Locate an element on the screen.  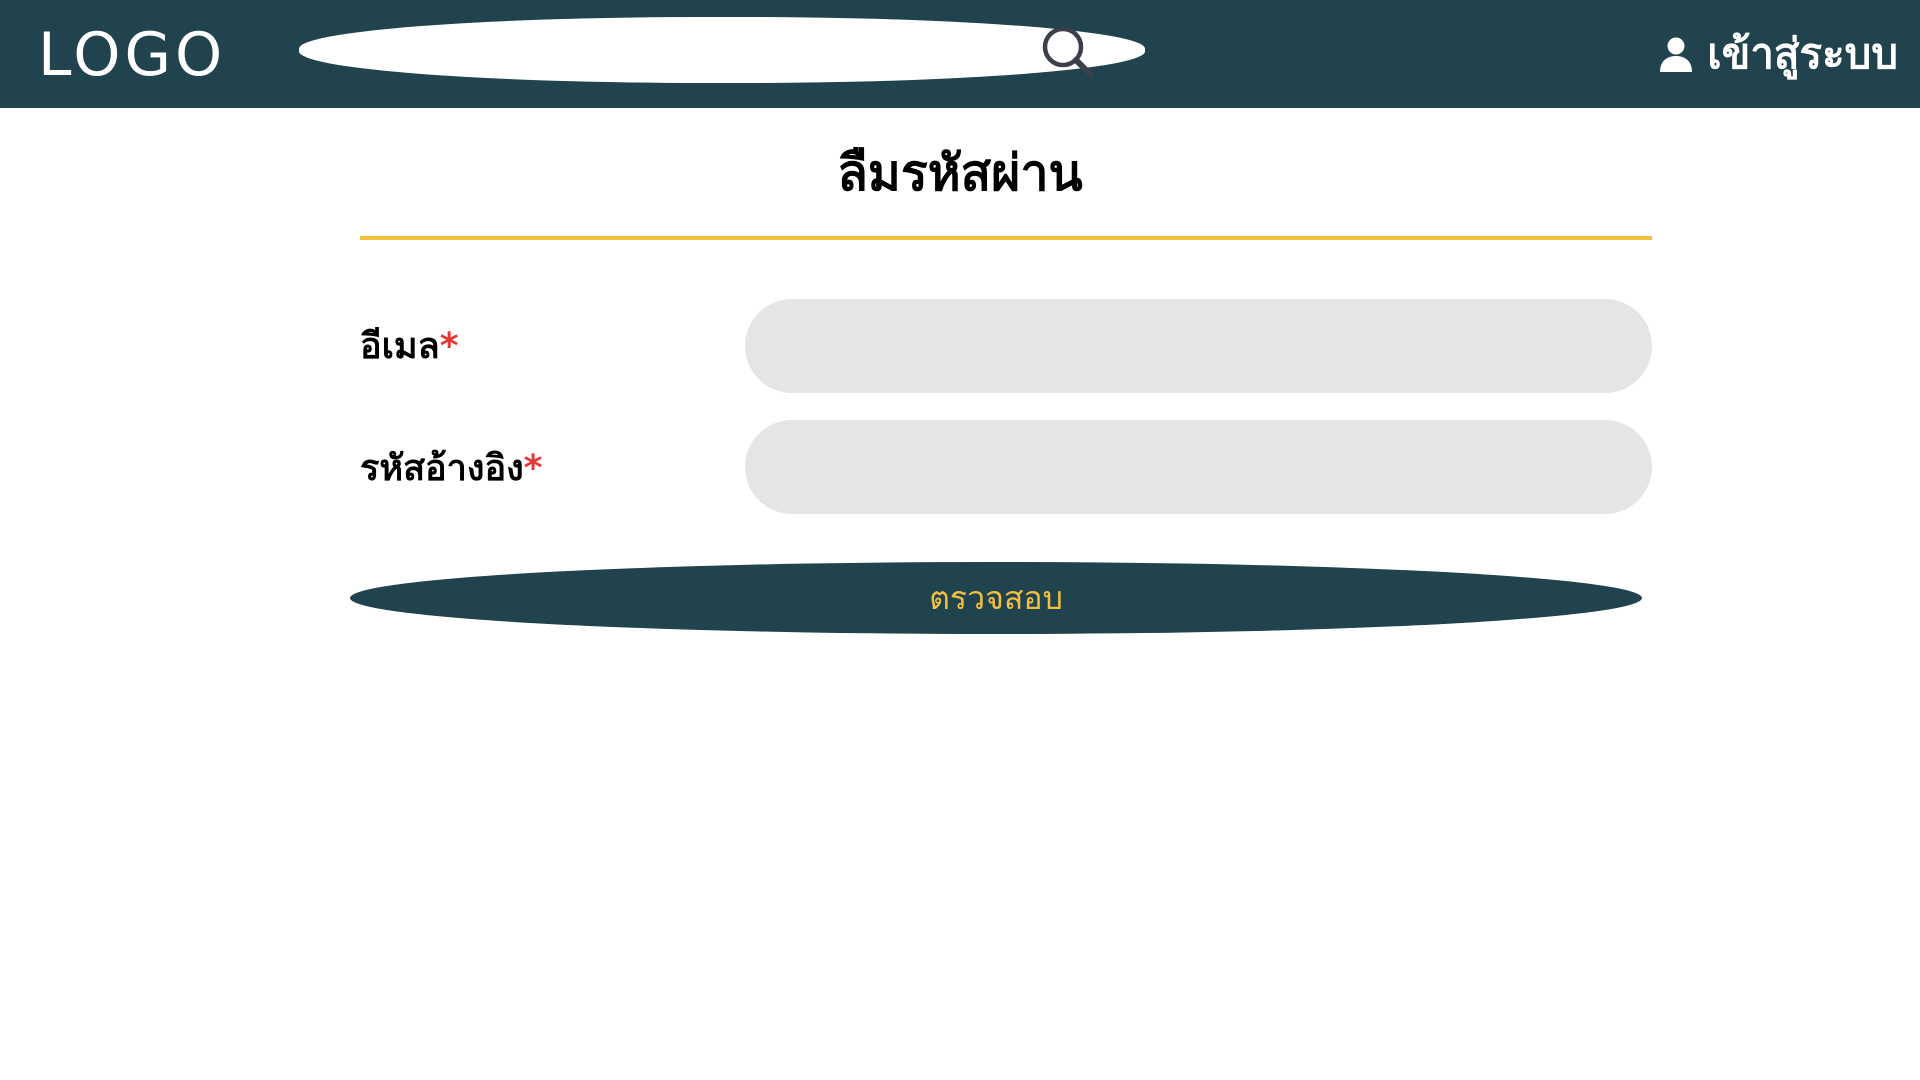
user-icon is located at coordinates (1676, 54).